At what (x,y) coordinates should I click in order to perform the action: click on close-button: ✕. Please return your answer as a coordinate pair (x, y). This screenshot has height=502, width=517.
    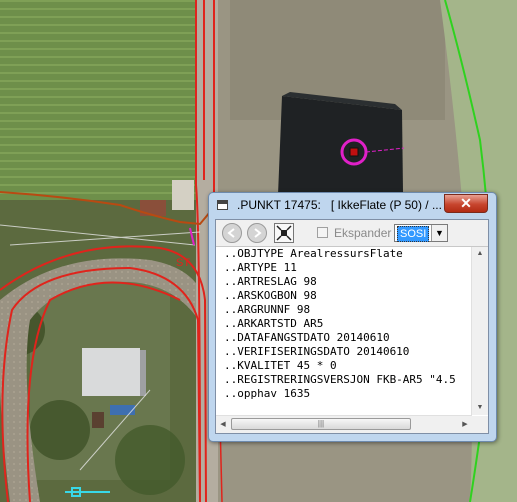
    Looking at the image, I should click on (466, 203).